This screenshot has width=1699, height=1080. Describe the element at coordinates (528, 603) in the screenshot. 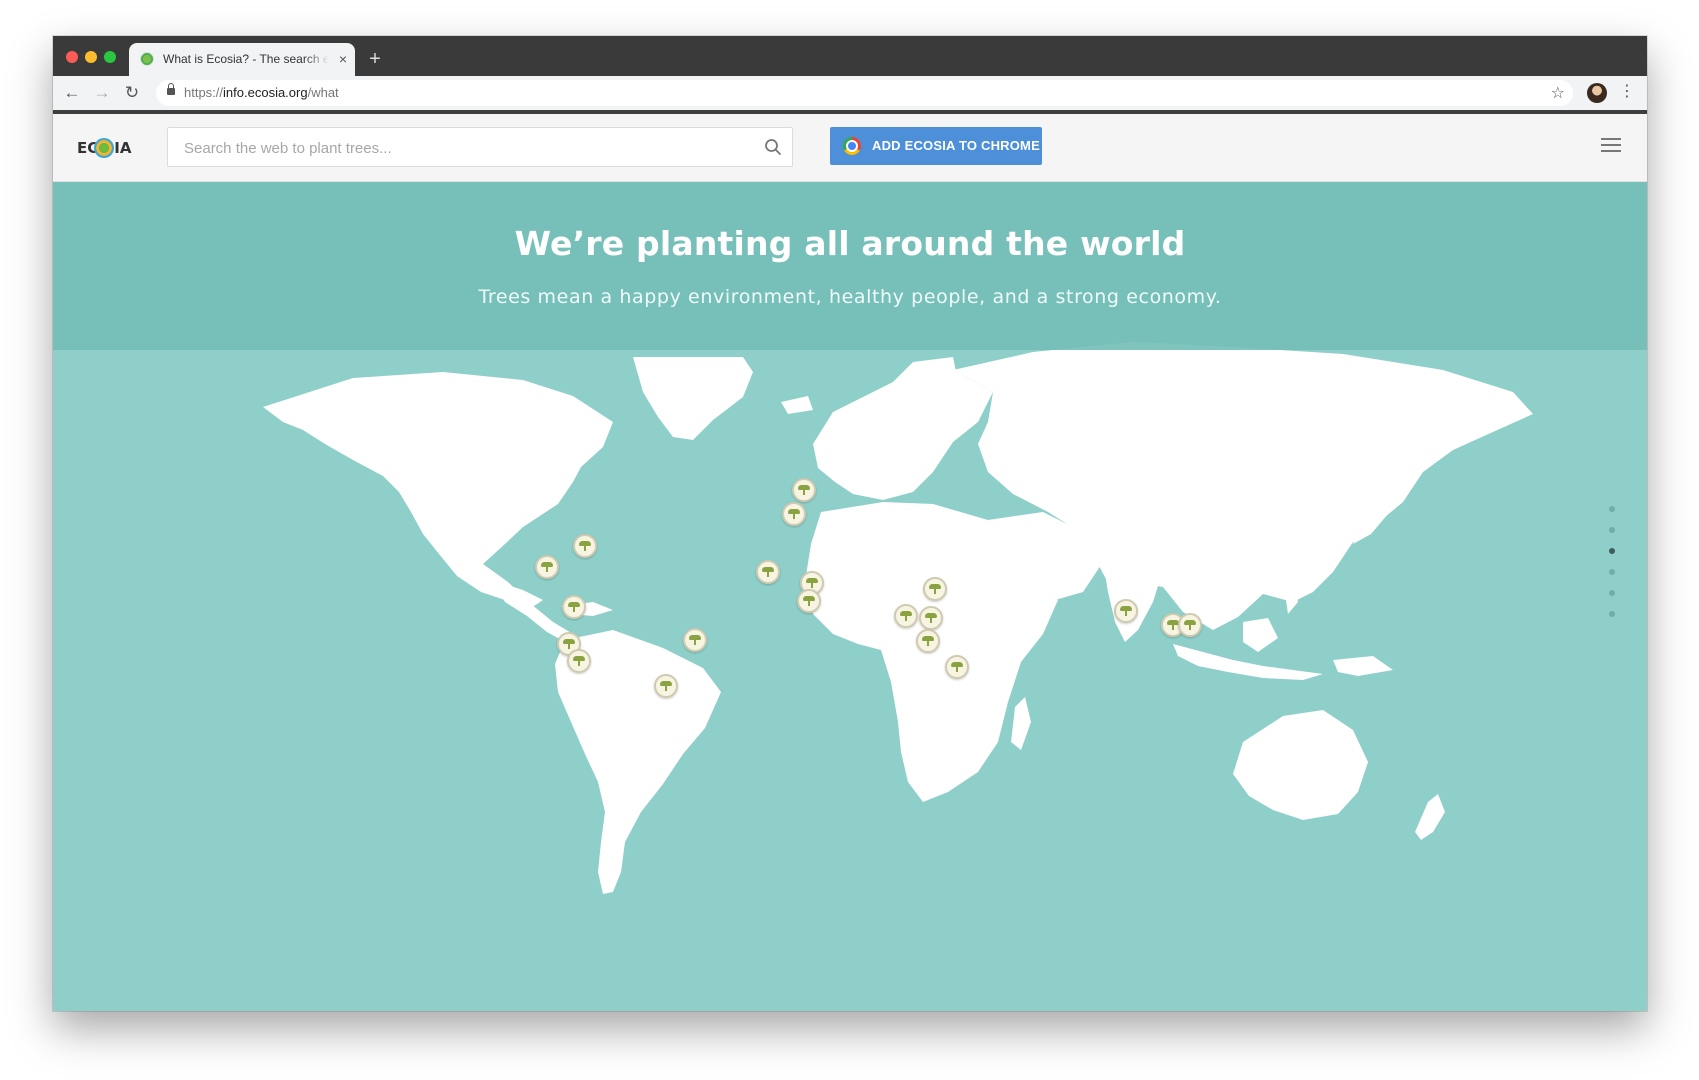

I see `central-america-land` at that location.